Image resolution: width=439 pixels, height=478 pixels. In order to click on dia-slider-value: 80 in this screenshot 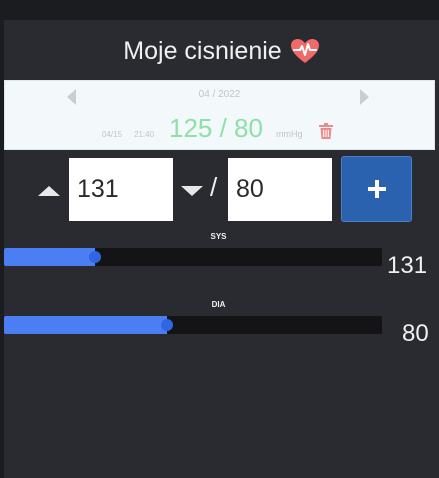, I will do `click(415, 333)`.